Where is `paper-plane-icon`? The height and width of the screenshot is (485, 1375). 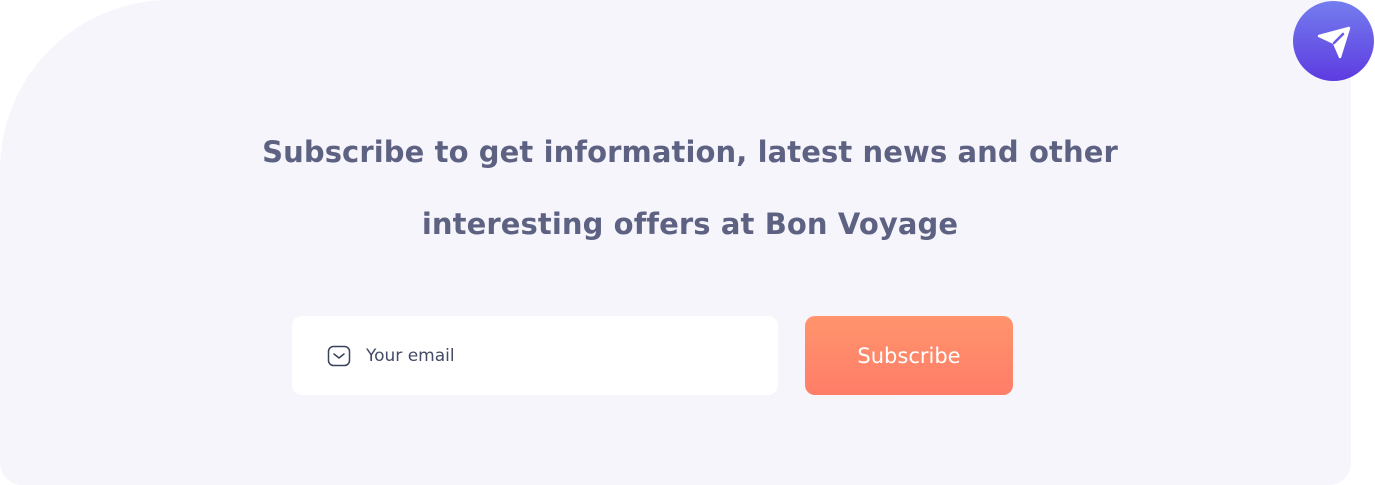
paper-plane-icon is located at coordinates (1333, 42).